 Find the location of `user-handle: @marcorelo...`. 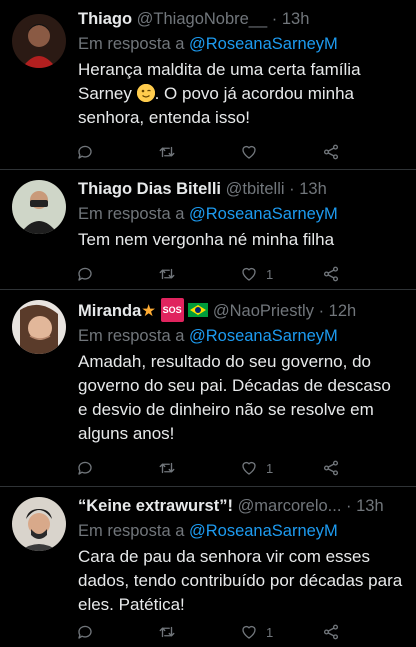

user-handle: @marcorelo... is located at coordinates (290, 506).